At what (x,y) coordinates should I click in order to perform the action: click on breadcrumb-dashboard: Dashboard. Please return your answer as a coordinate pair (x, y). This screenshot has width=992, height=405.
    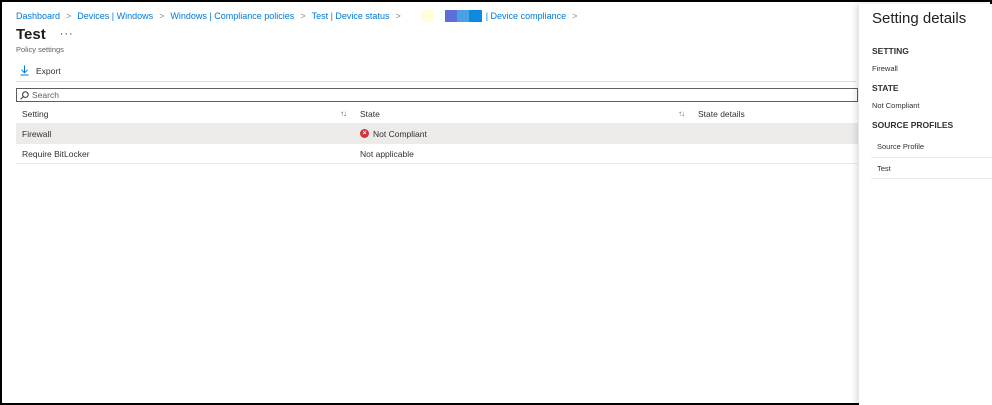
    Looking at the image, I should click on (38, 16).